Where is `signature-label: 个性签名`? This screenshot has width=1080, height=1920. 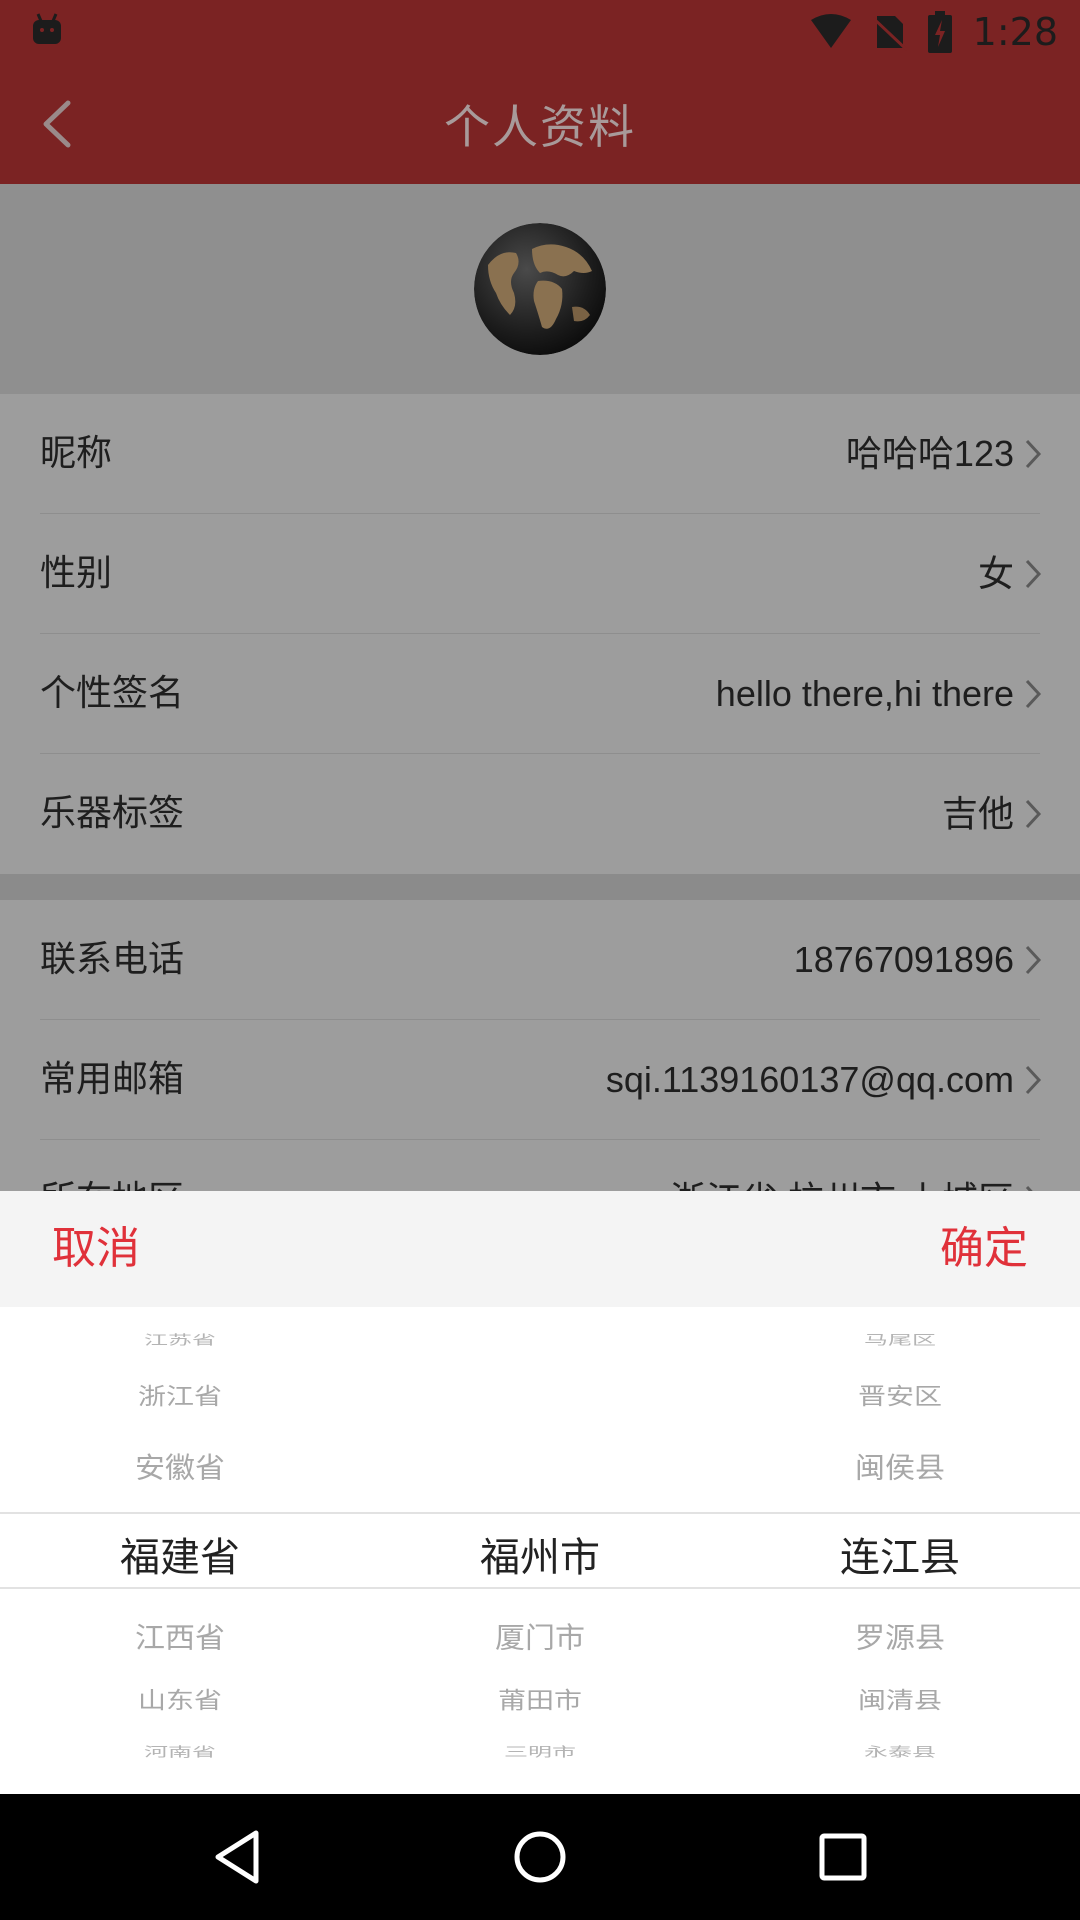
signature-label: 个性签名 is located at coordinates (112, 693).